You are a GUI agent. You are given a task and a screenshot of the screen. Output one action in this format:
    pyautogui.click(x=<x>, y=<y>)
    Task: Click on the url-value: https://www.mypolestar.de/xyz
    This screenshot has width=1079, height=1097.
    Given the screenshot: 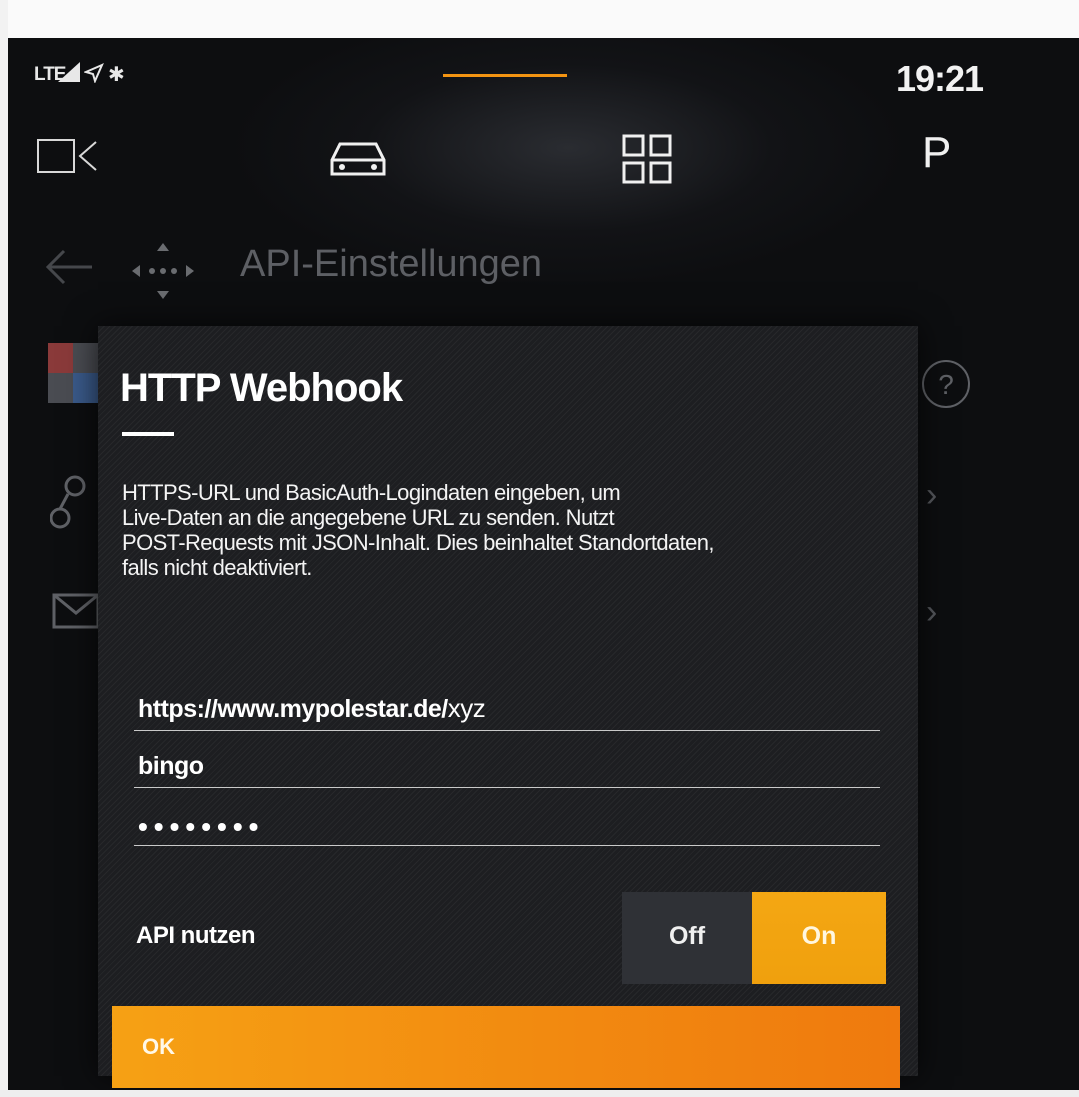 What is the action you would take?
    pyautogui.click(x=312, y=708)
    